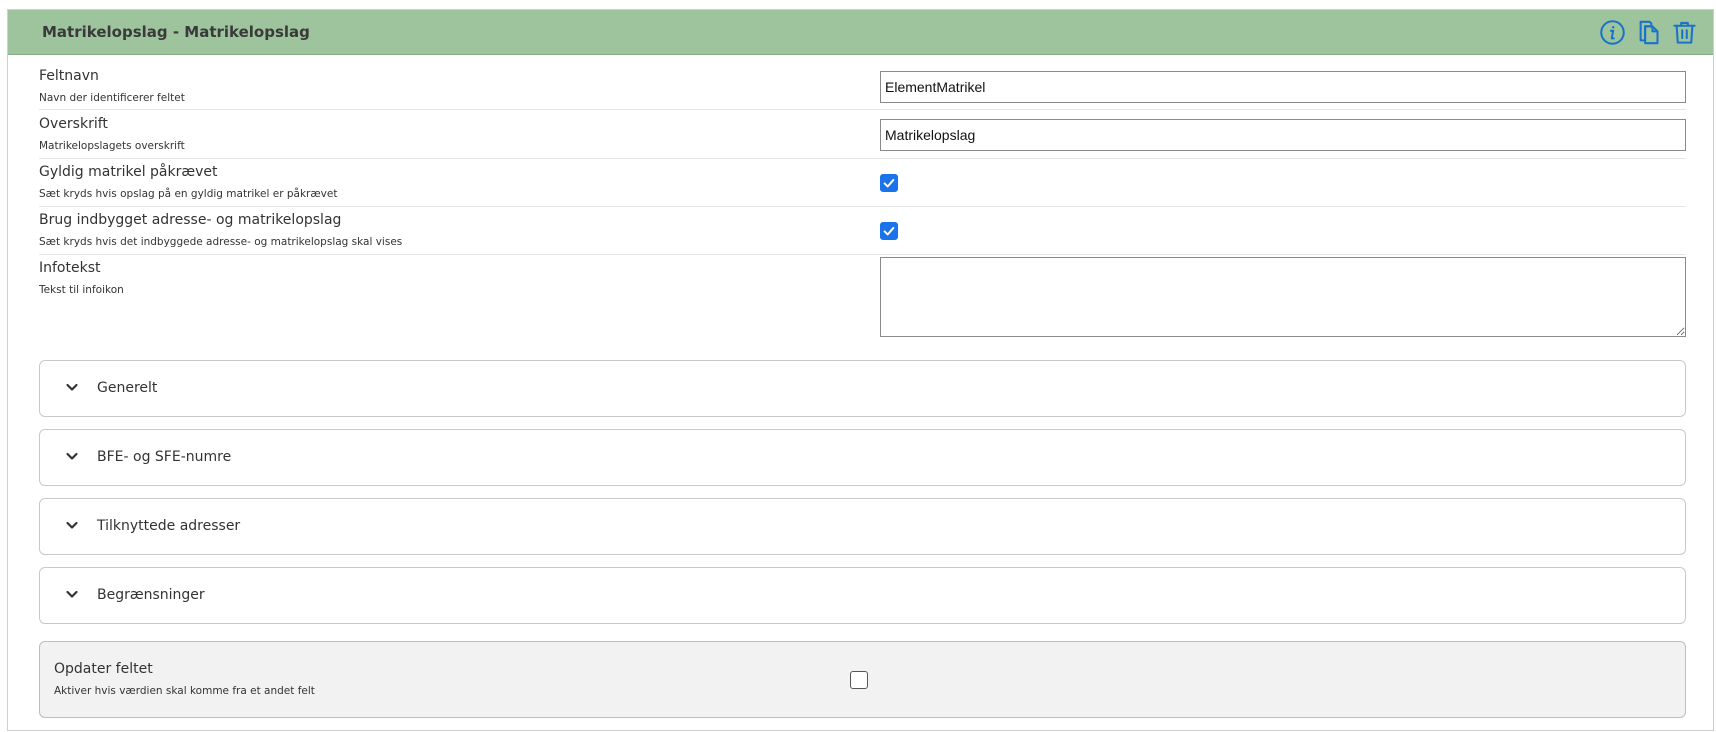 Image resolution: width=1716 pixels, height=732 pixels. What do you see at coordinates (862, 135) in the screenshot?
I see `field-row-overskrift: Overskrift Matrikelopslagets overskrift` at bounding box center [862, 135].